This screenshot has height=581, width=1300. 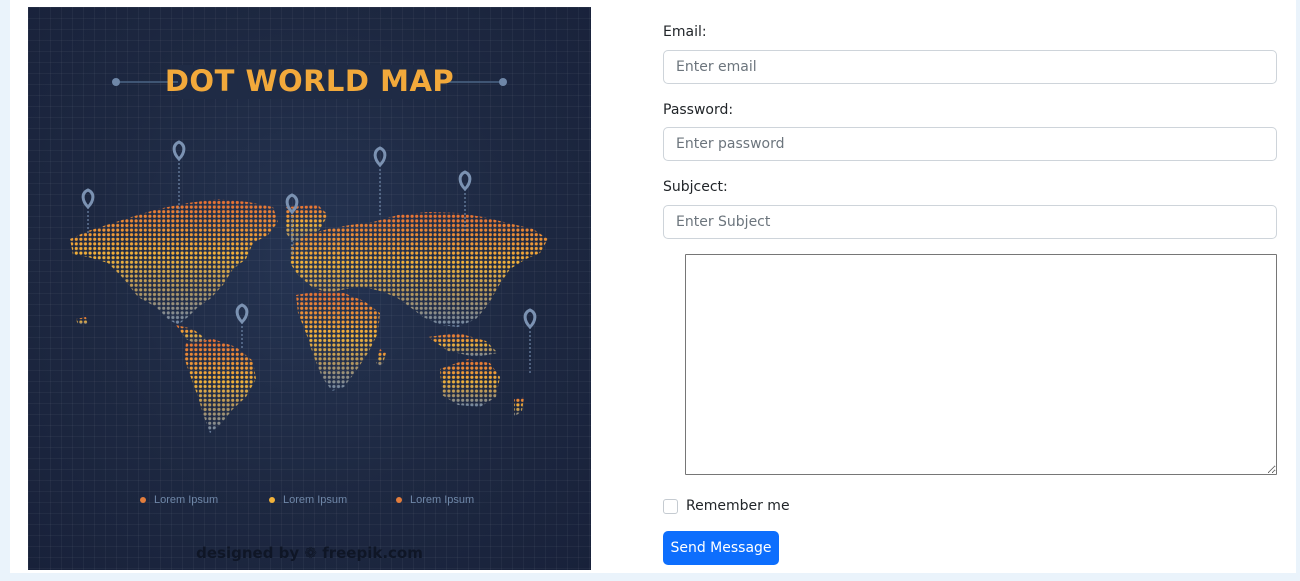 What do you see at coordinates (738, 506) in the screenshot?
I see `remember-me-label: Remember me` at bounding box center [738, 506].